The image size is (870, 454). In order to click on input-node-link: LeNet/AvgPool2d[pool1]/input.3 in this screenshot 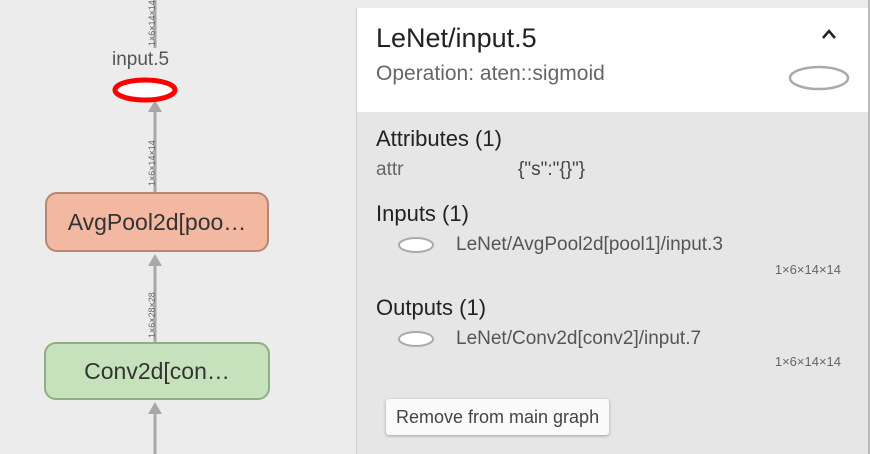, I will do `click(589, 245)`.